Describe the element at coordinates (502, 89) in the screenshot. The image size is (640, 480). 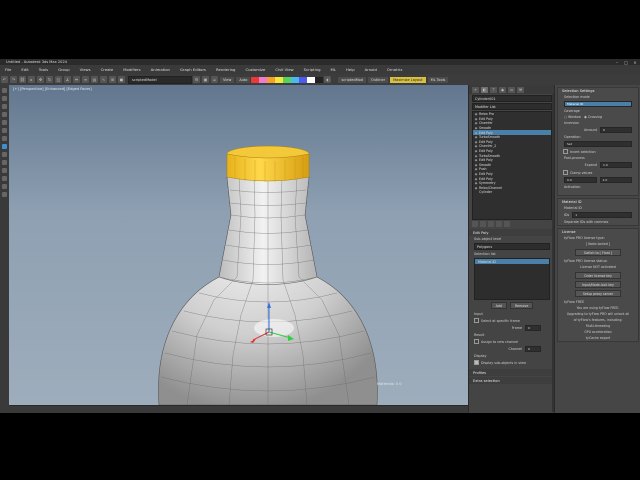
I see `motion-tab-icon: ◉` at that location.